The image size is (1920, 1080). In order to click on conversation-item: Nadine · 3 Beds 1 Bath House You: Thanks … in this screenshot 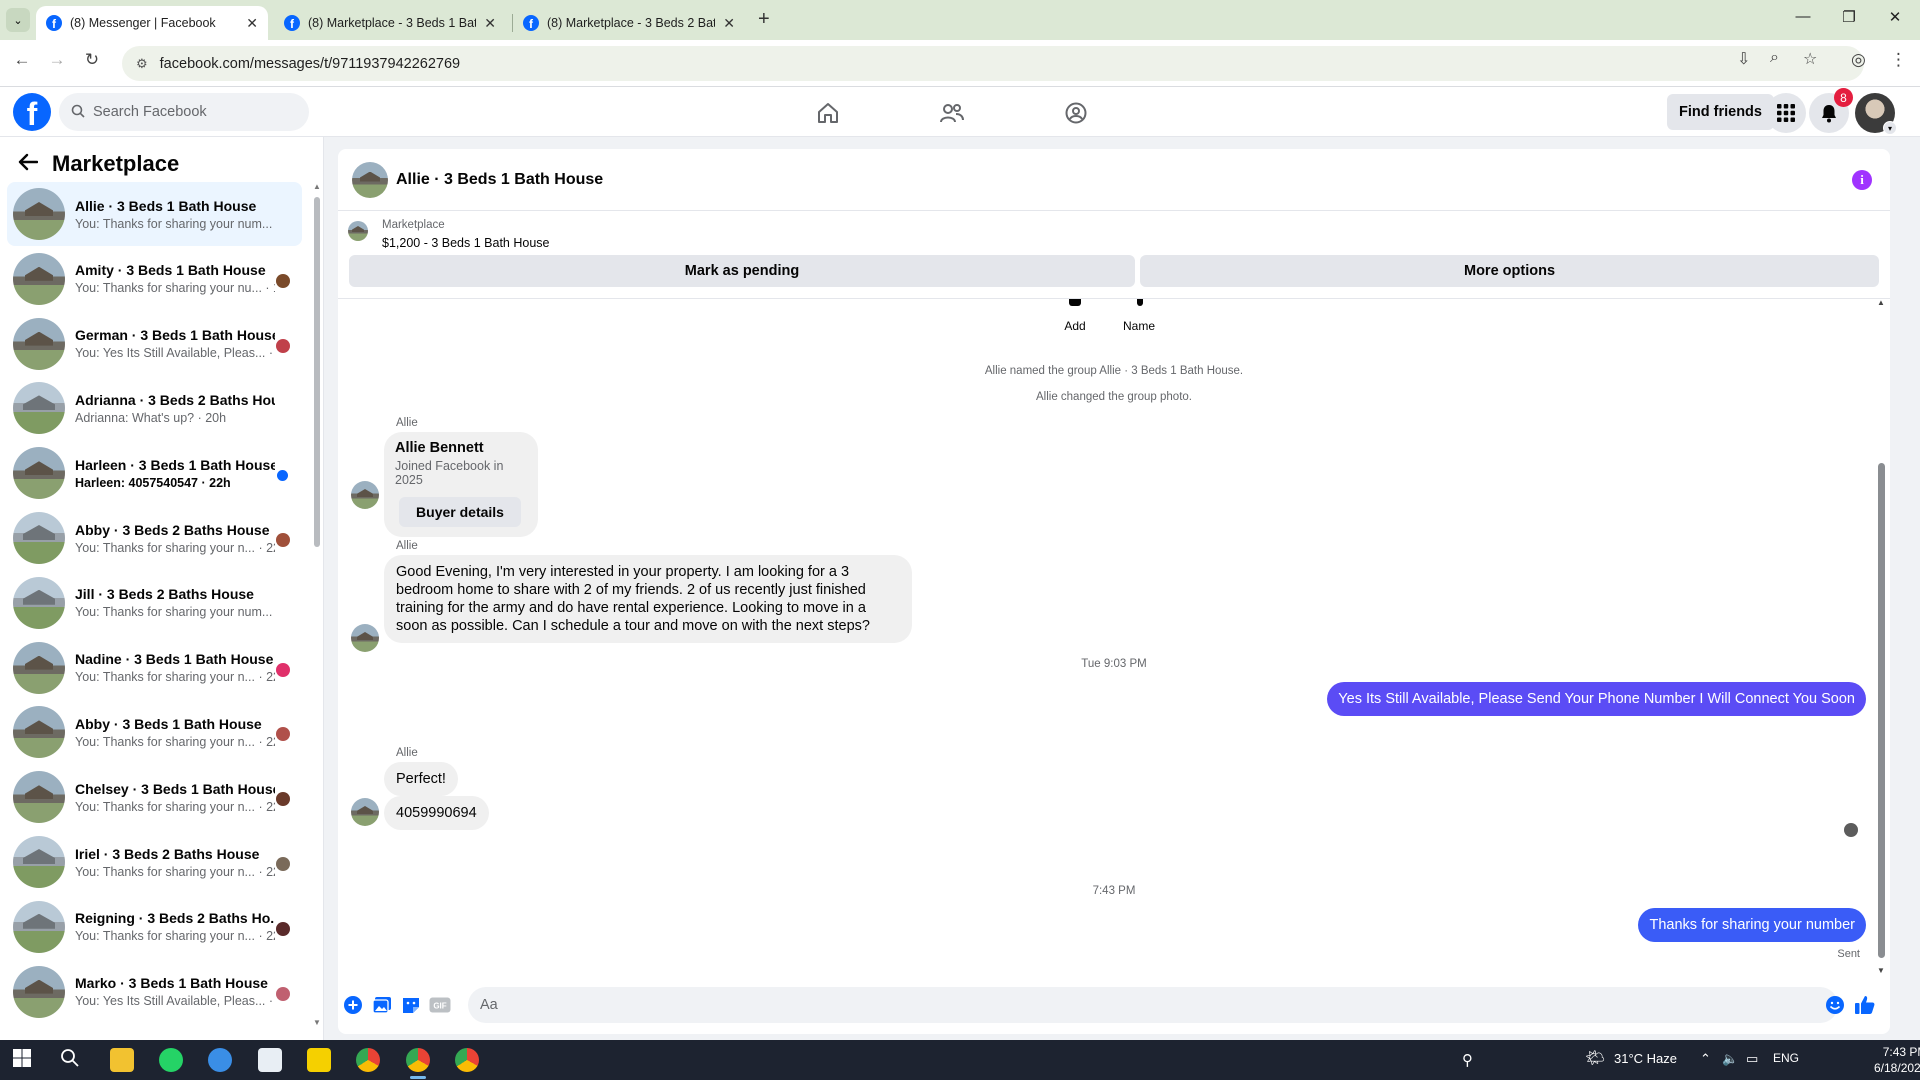, I will do `click(154, 668)`.